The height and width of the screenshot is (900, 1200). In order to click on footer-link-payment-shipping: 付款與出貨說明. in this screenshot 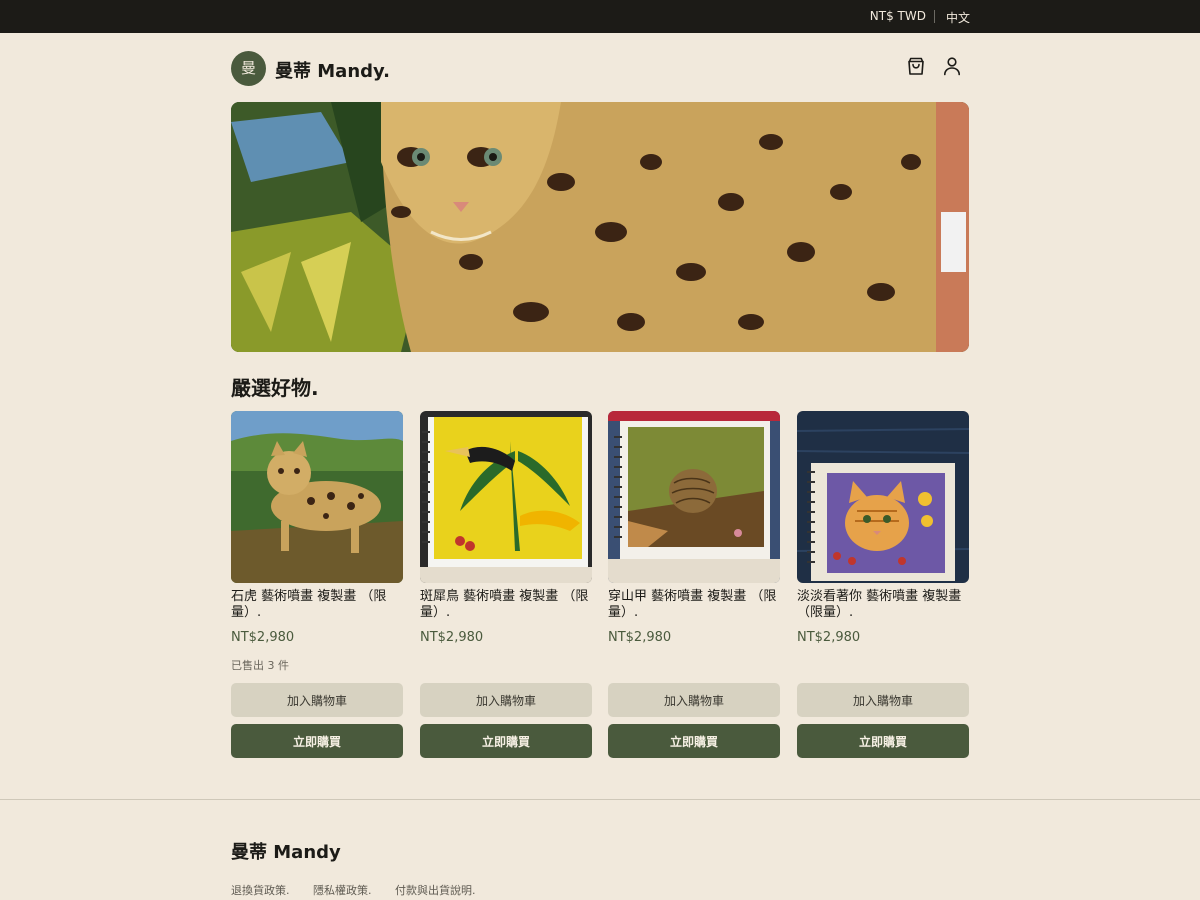, I will do `click(435, 890)`.